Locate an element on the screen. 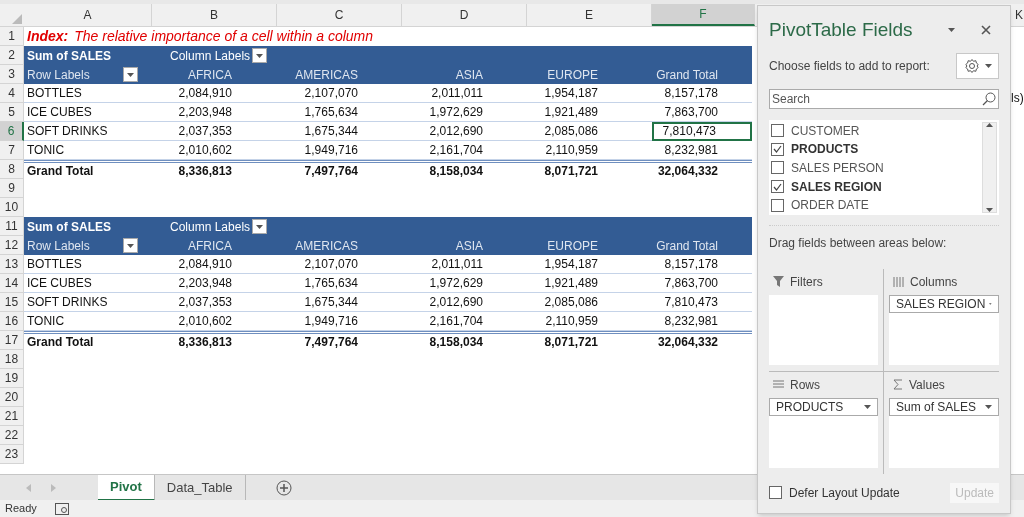 This screenshot has height=517, width=1024. scroll-up-icon is located at coordinates (989, 124).